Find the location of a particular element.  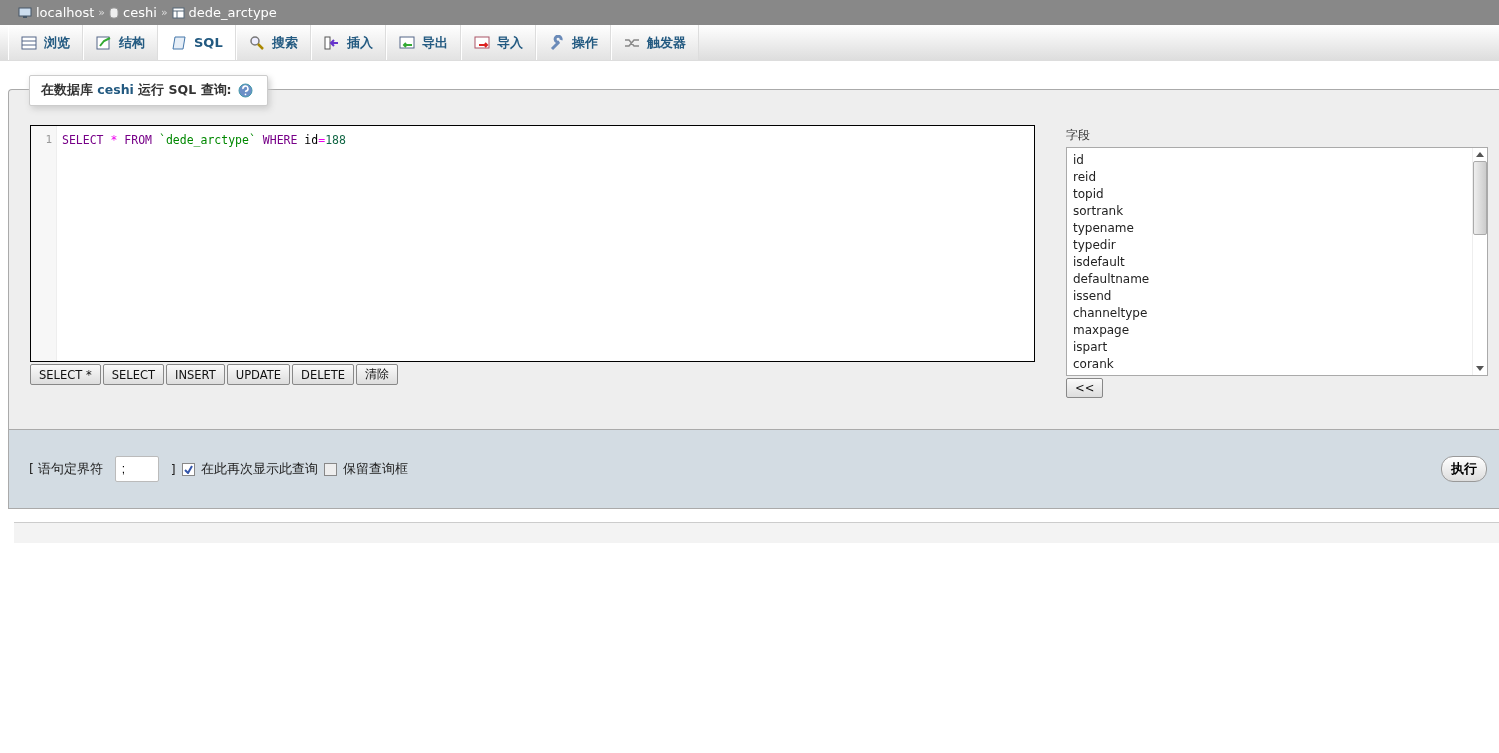

field-option: issend is located at coordinates (1269, 296).